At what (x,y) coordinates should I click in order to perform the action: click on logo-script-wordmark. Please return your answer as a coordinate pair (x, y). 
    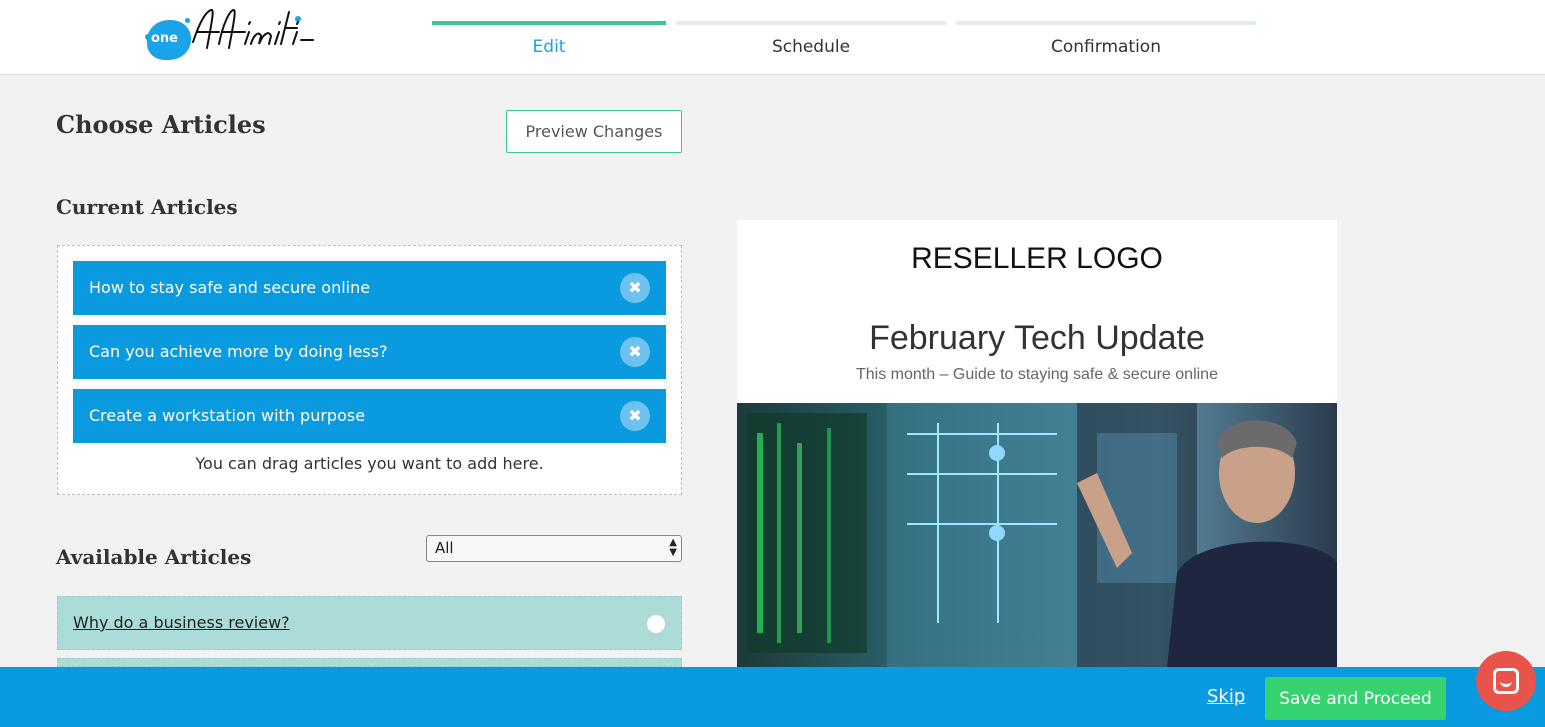
    Looking at the image, I should click on (253, 29).